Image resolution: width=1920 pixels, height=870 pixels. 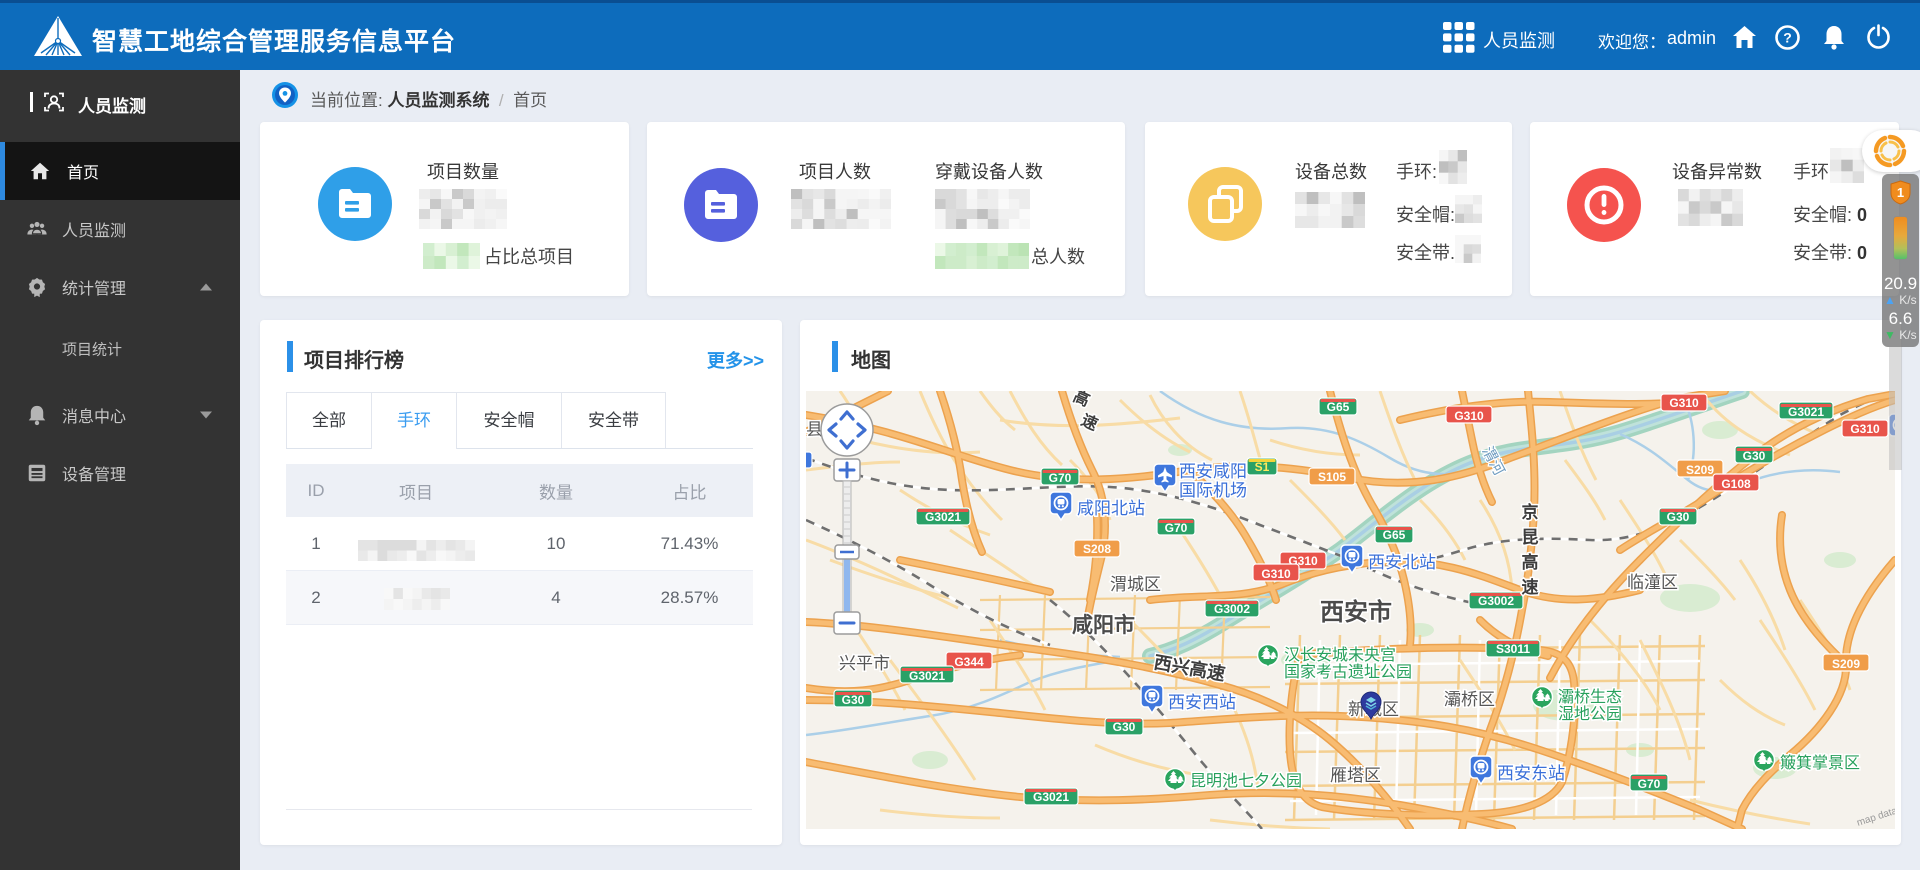 What do you see at coordinates (1348, 672) in the screenshot?
I see `svg-text: 国家考古遗址公园` at bounding box center [1348, 672].